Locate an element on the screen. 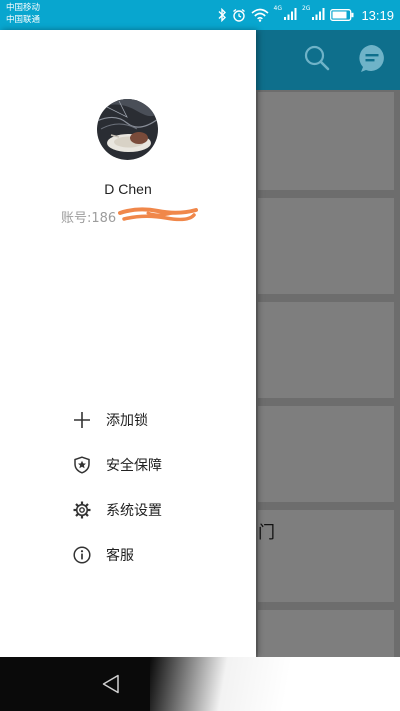 The height and width of the screenshot is (711, 400). search-icon is located at coordinates (317, 60).